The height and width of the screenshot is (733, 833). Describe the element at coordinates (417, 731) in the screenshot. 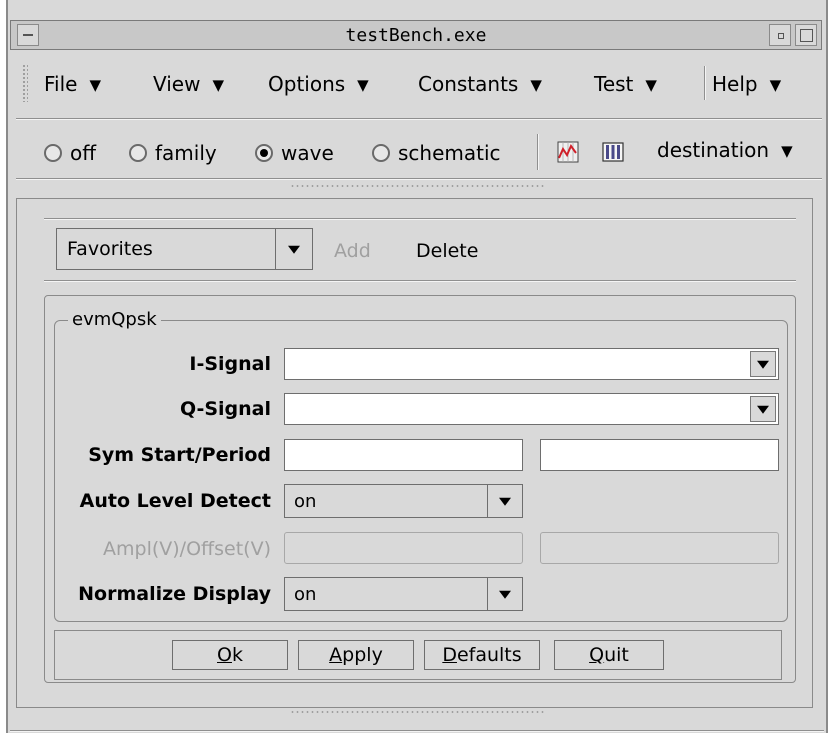

I see `window-bottom-edge` at that location.